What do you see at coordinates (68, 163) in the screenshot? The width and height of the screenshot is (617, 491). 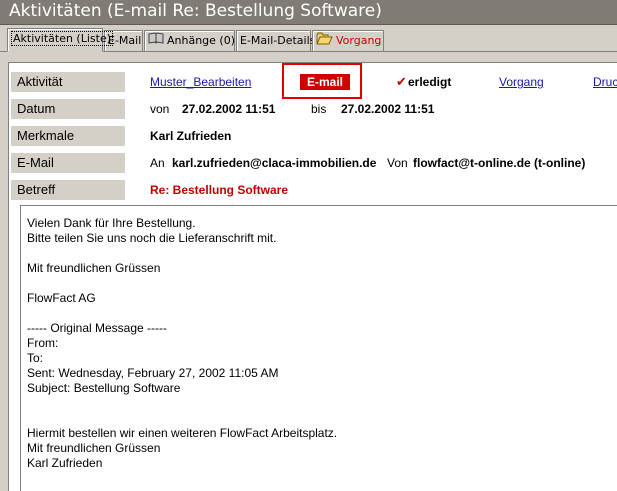 I see `label-email: E-Mail` at bounding box center [68, 163].